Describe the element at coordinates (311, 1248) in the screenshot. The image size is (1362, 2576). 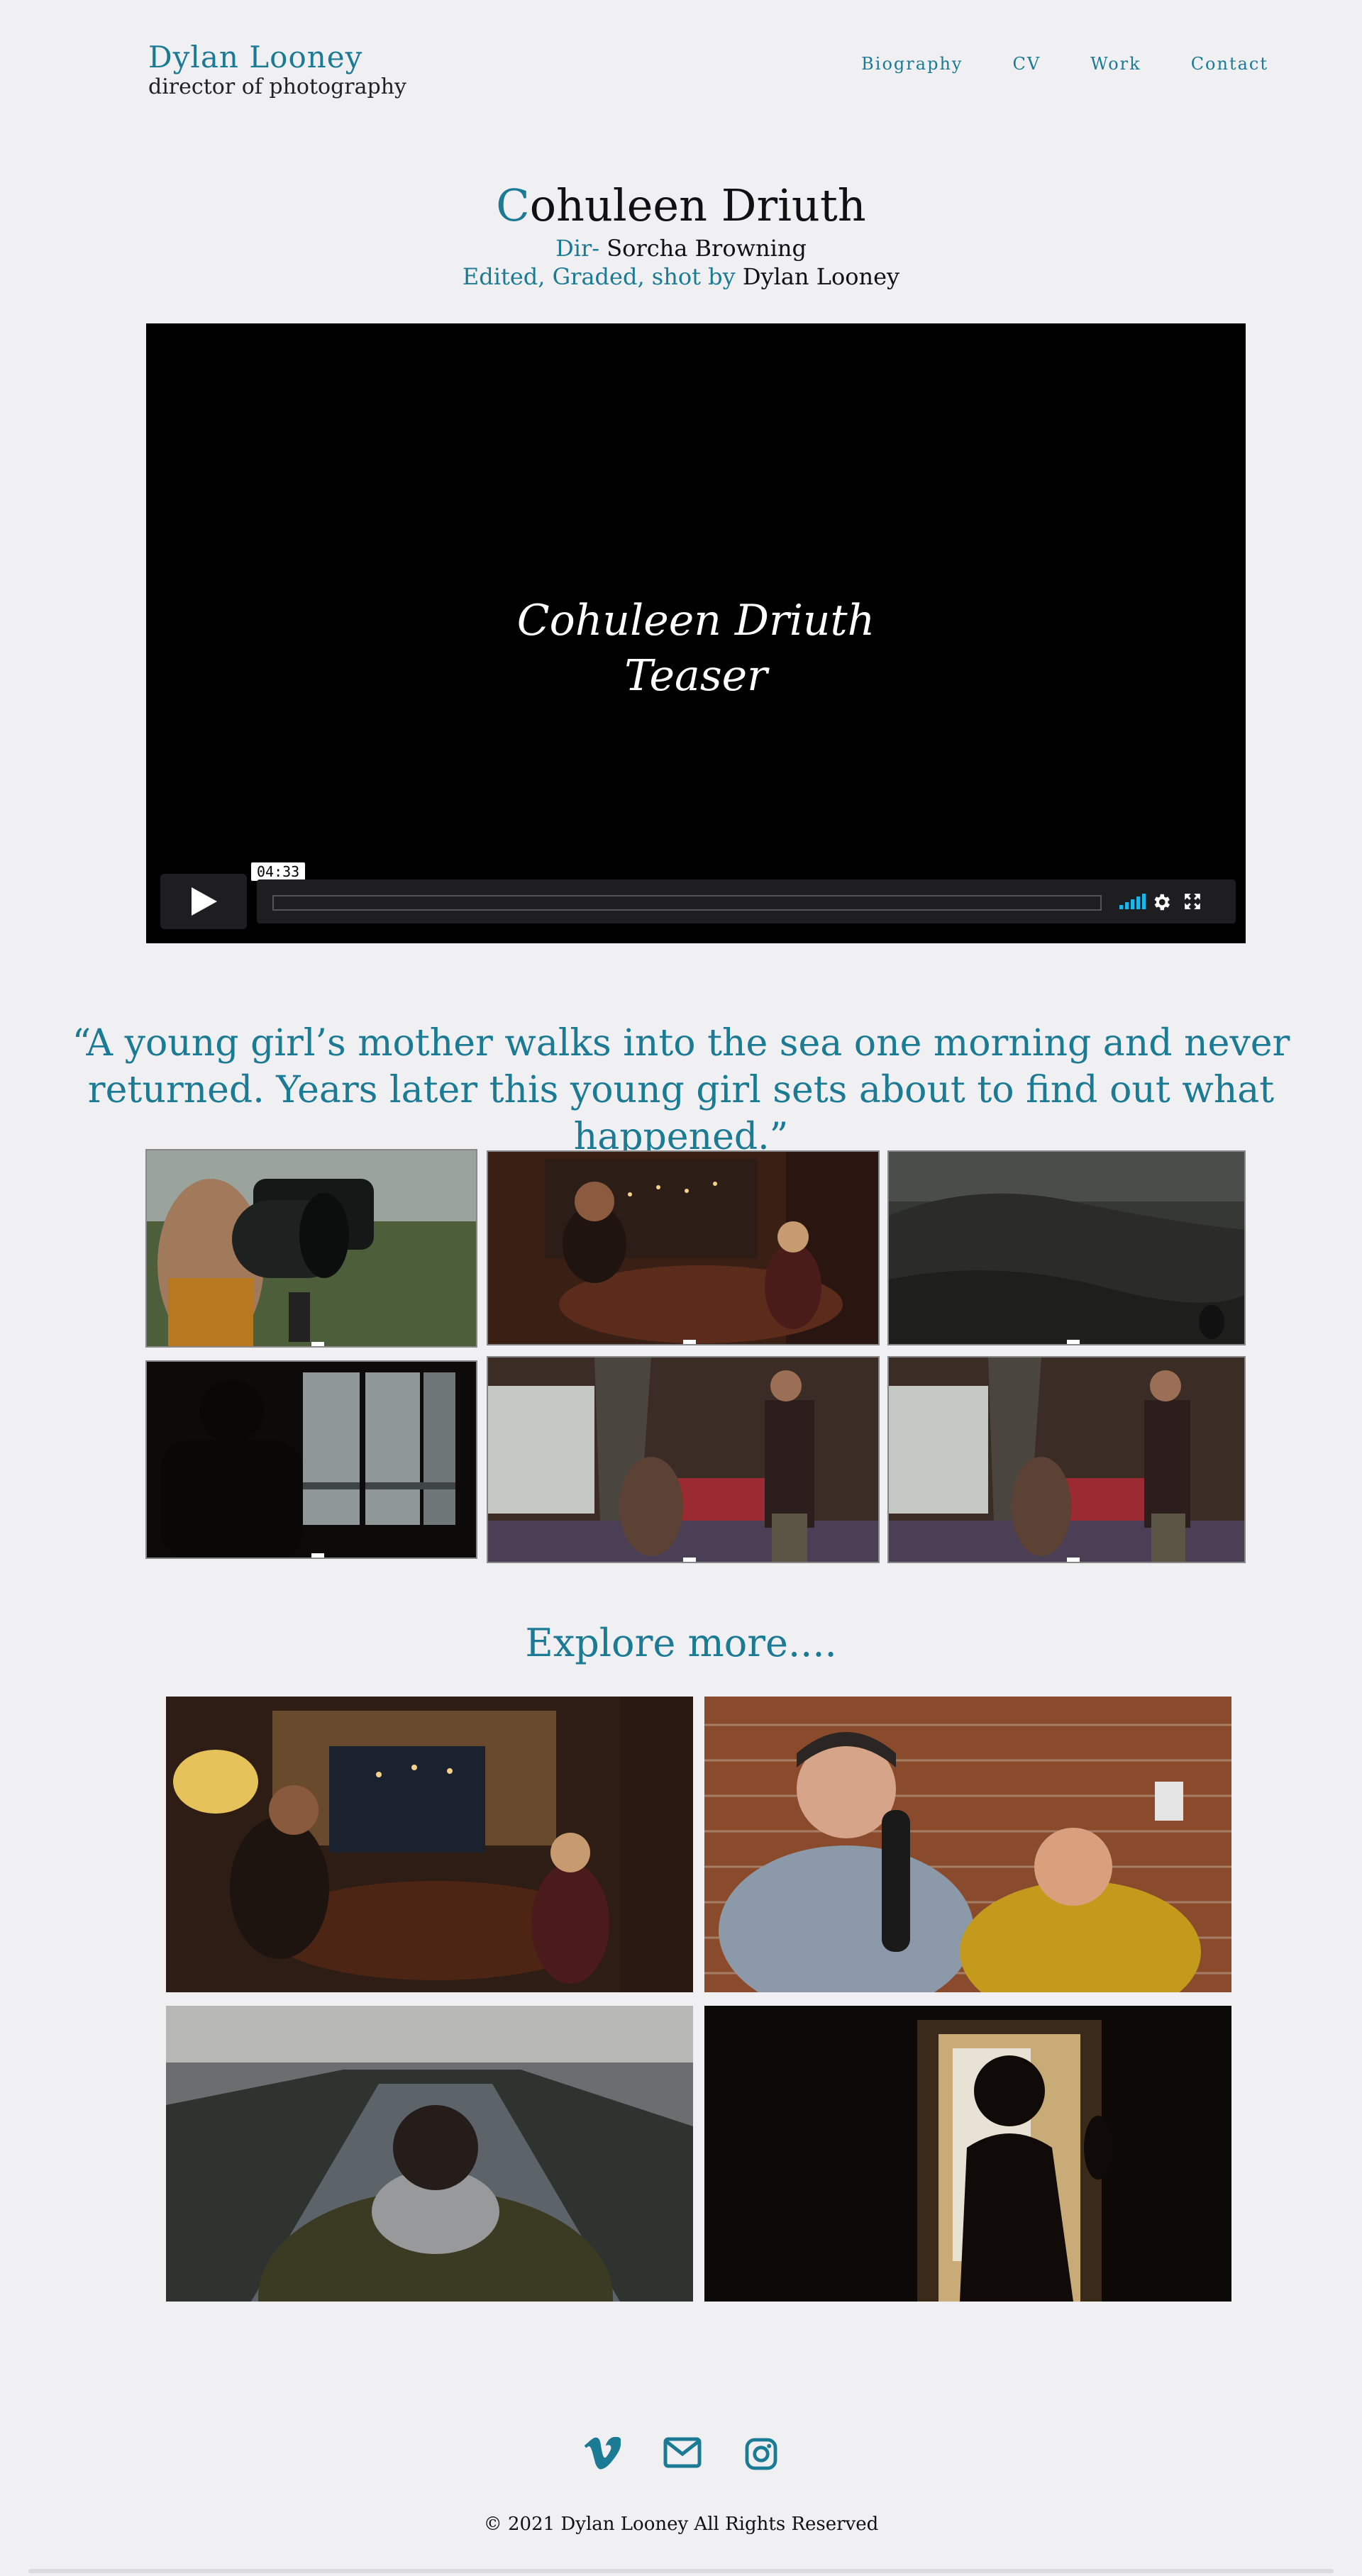
I see `film-still-telescope` at that location.